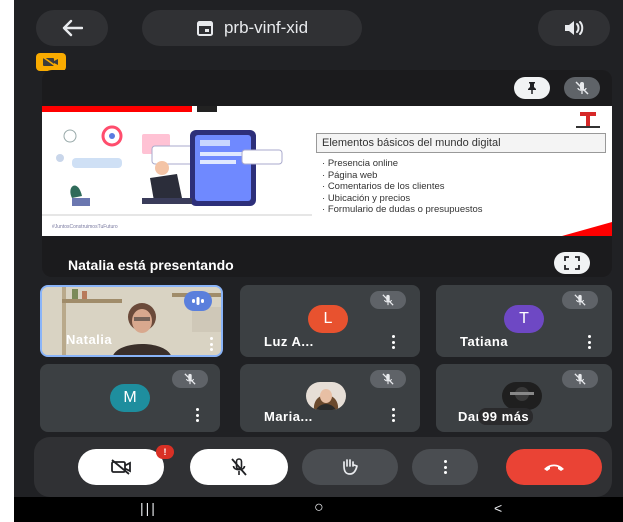 This screenshot has height=522, width=623. I want to click on end-call-icon, so click(554, 467).